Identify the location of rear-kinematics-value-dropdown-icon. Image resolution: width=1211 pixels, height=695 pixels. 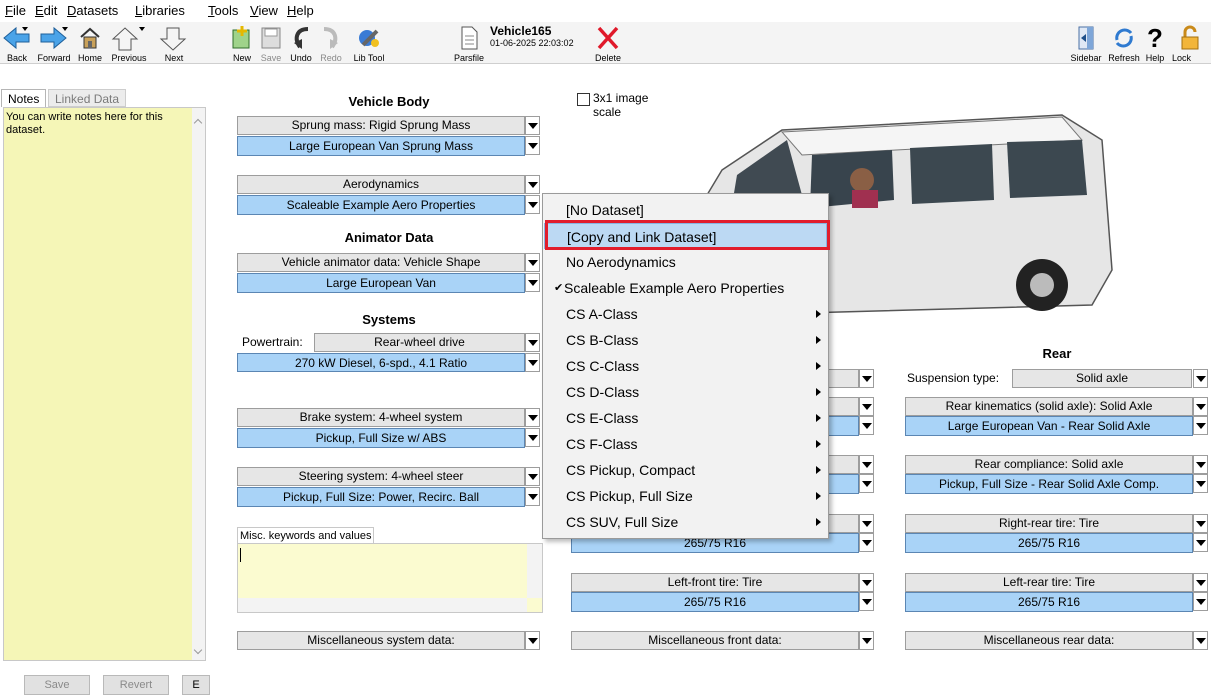
(1200, 425).